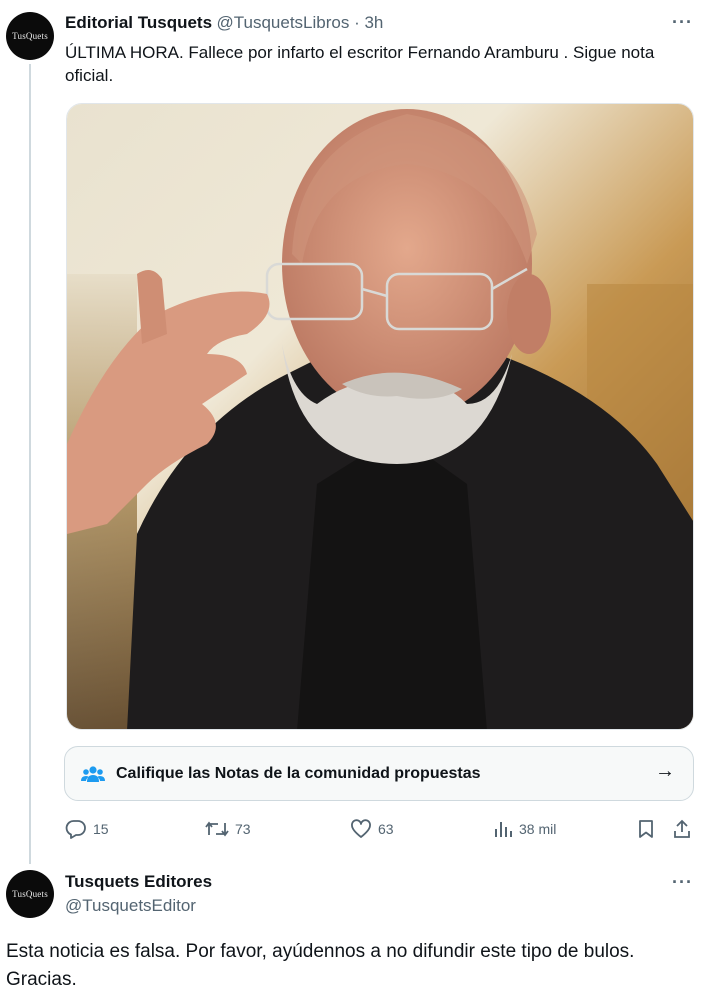 Image resolution: width=721 pixels, height=994 pixels. What do you see at coordinates (503, 829) in the screenshot?
I see `views-icon` at bounding box center [503, 829].